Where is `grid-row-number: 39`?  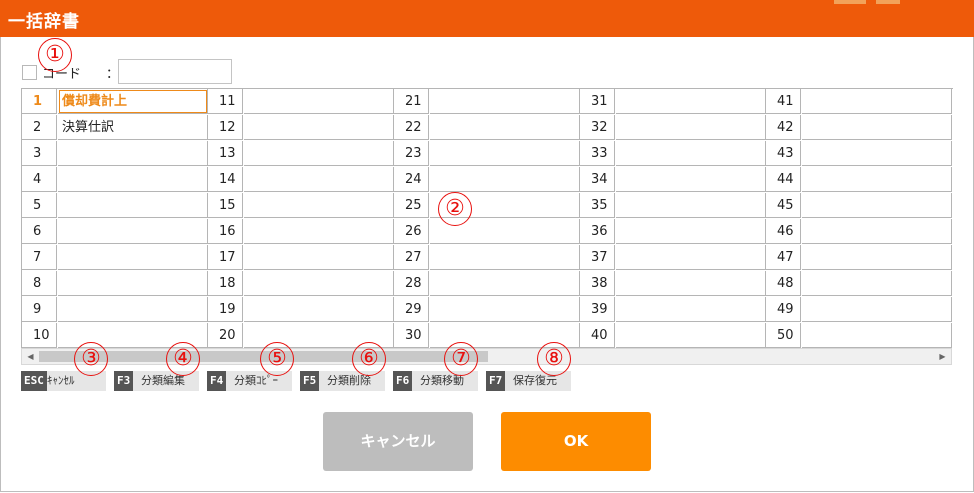 grid-row-number: 39 is located at coordinates (597, 309).